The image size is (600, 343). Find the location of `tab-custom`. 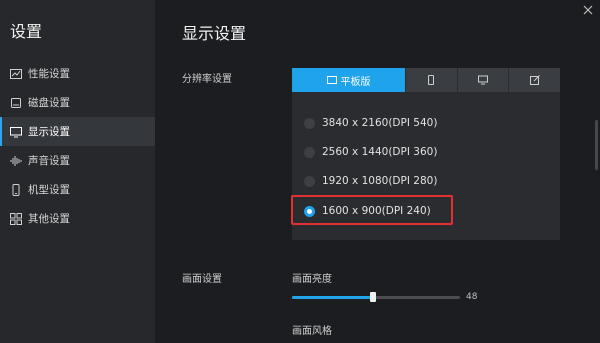

tab-custom is located at coordinates (534, 80).